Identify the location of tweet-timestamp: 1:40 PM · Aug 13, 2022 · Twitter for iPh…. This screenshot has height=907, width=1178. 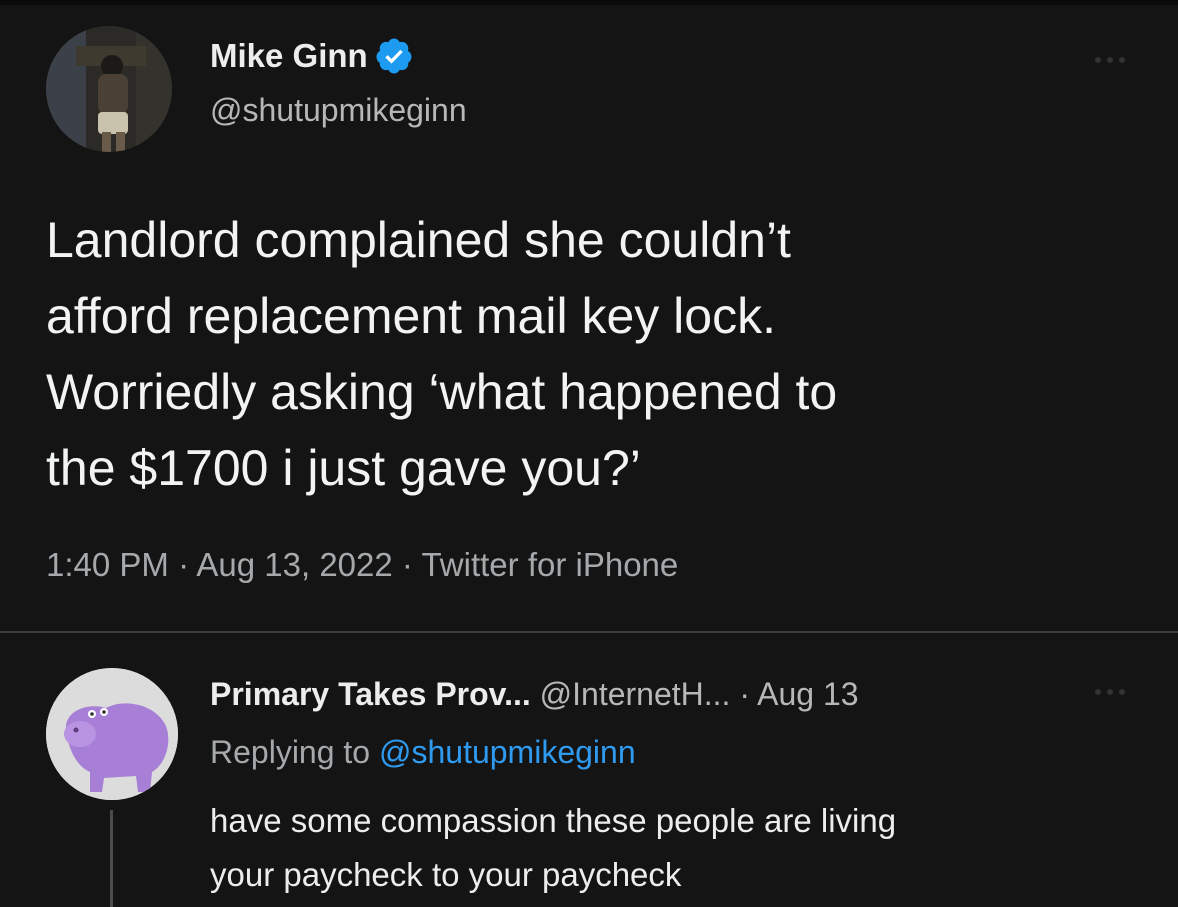
(362, 565).